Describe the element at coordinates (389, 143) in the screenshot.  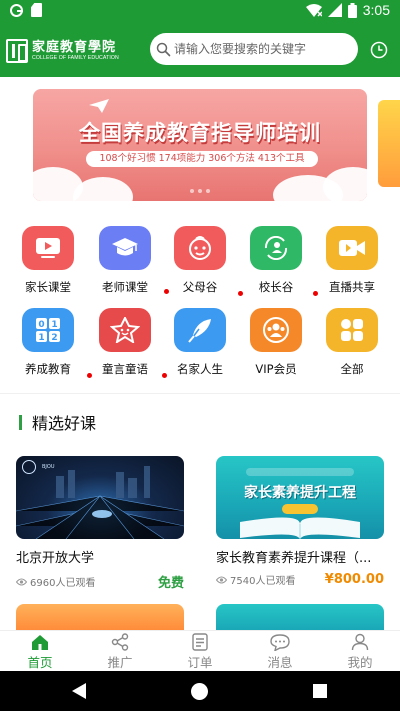
I see `next-banner-preview` at that location.